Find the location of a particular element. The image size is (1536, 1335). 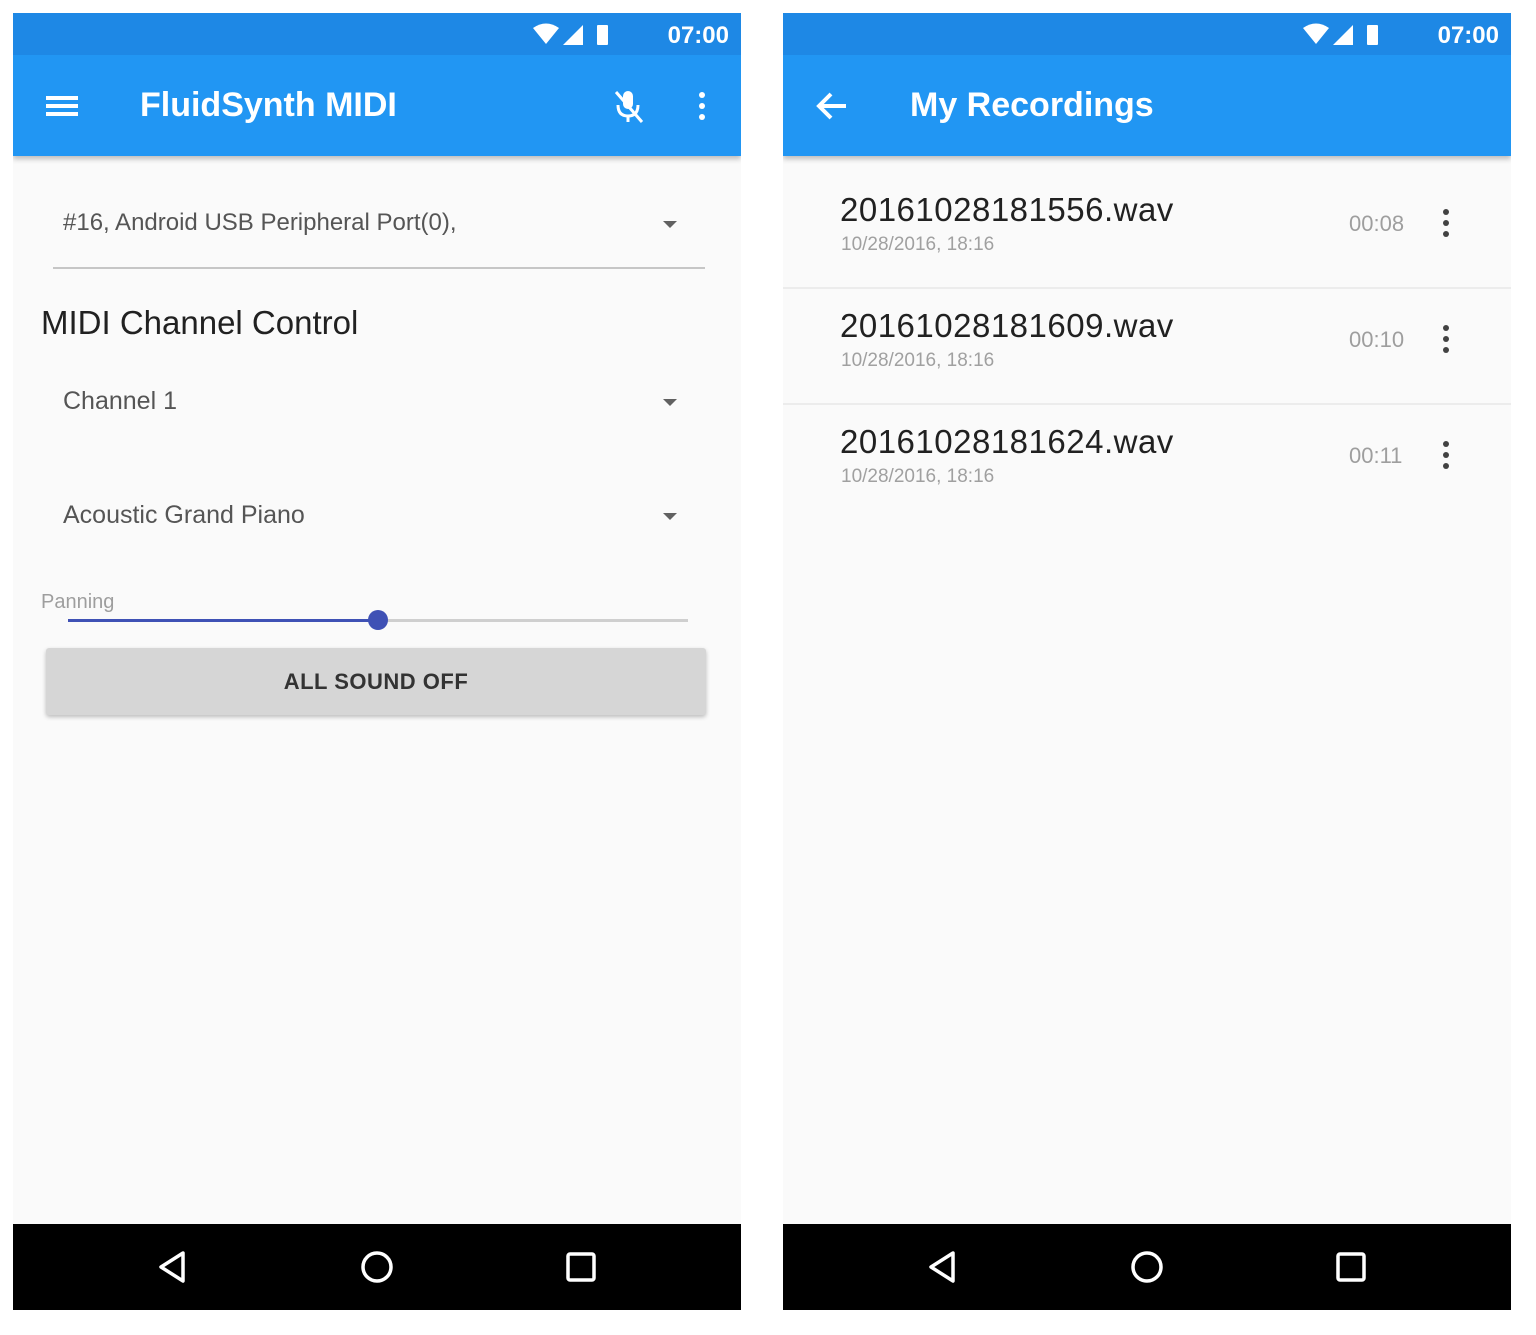

mic-off-icon is located at coordinates (629, 107).